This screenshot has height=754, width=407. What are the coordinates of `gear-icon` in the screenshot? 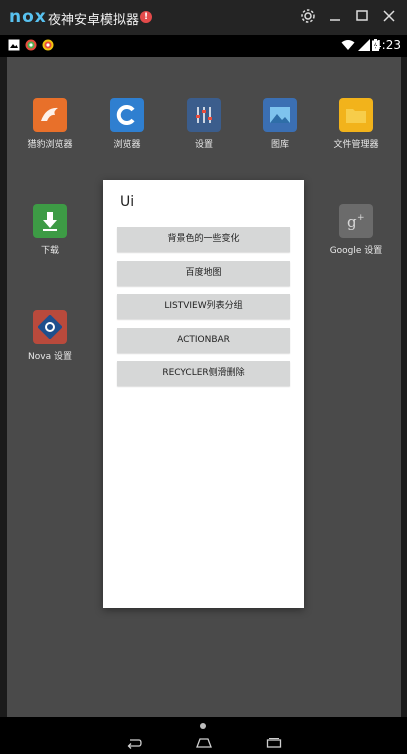 It's located at (308, 16).